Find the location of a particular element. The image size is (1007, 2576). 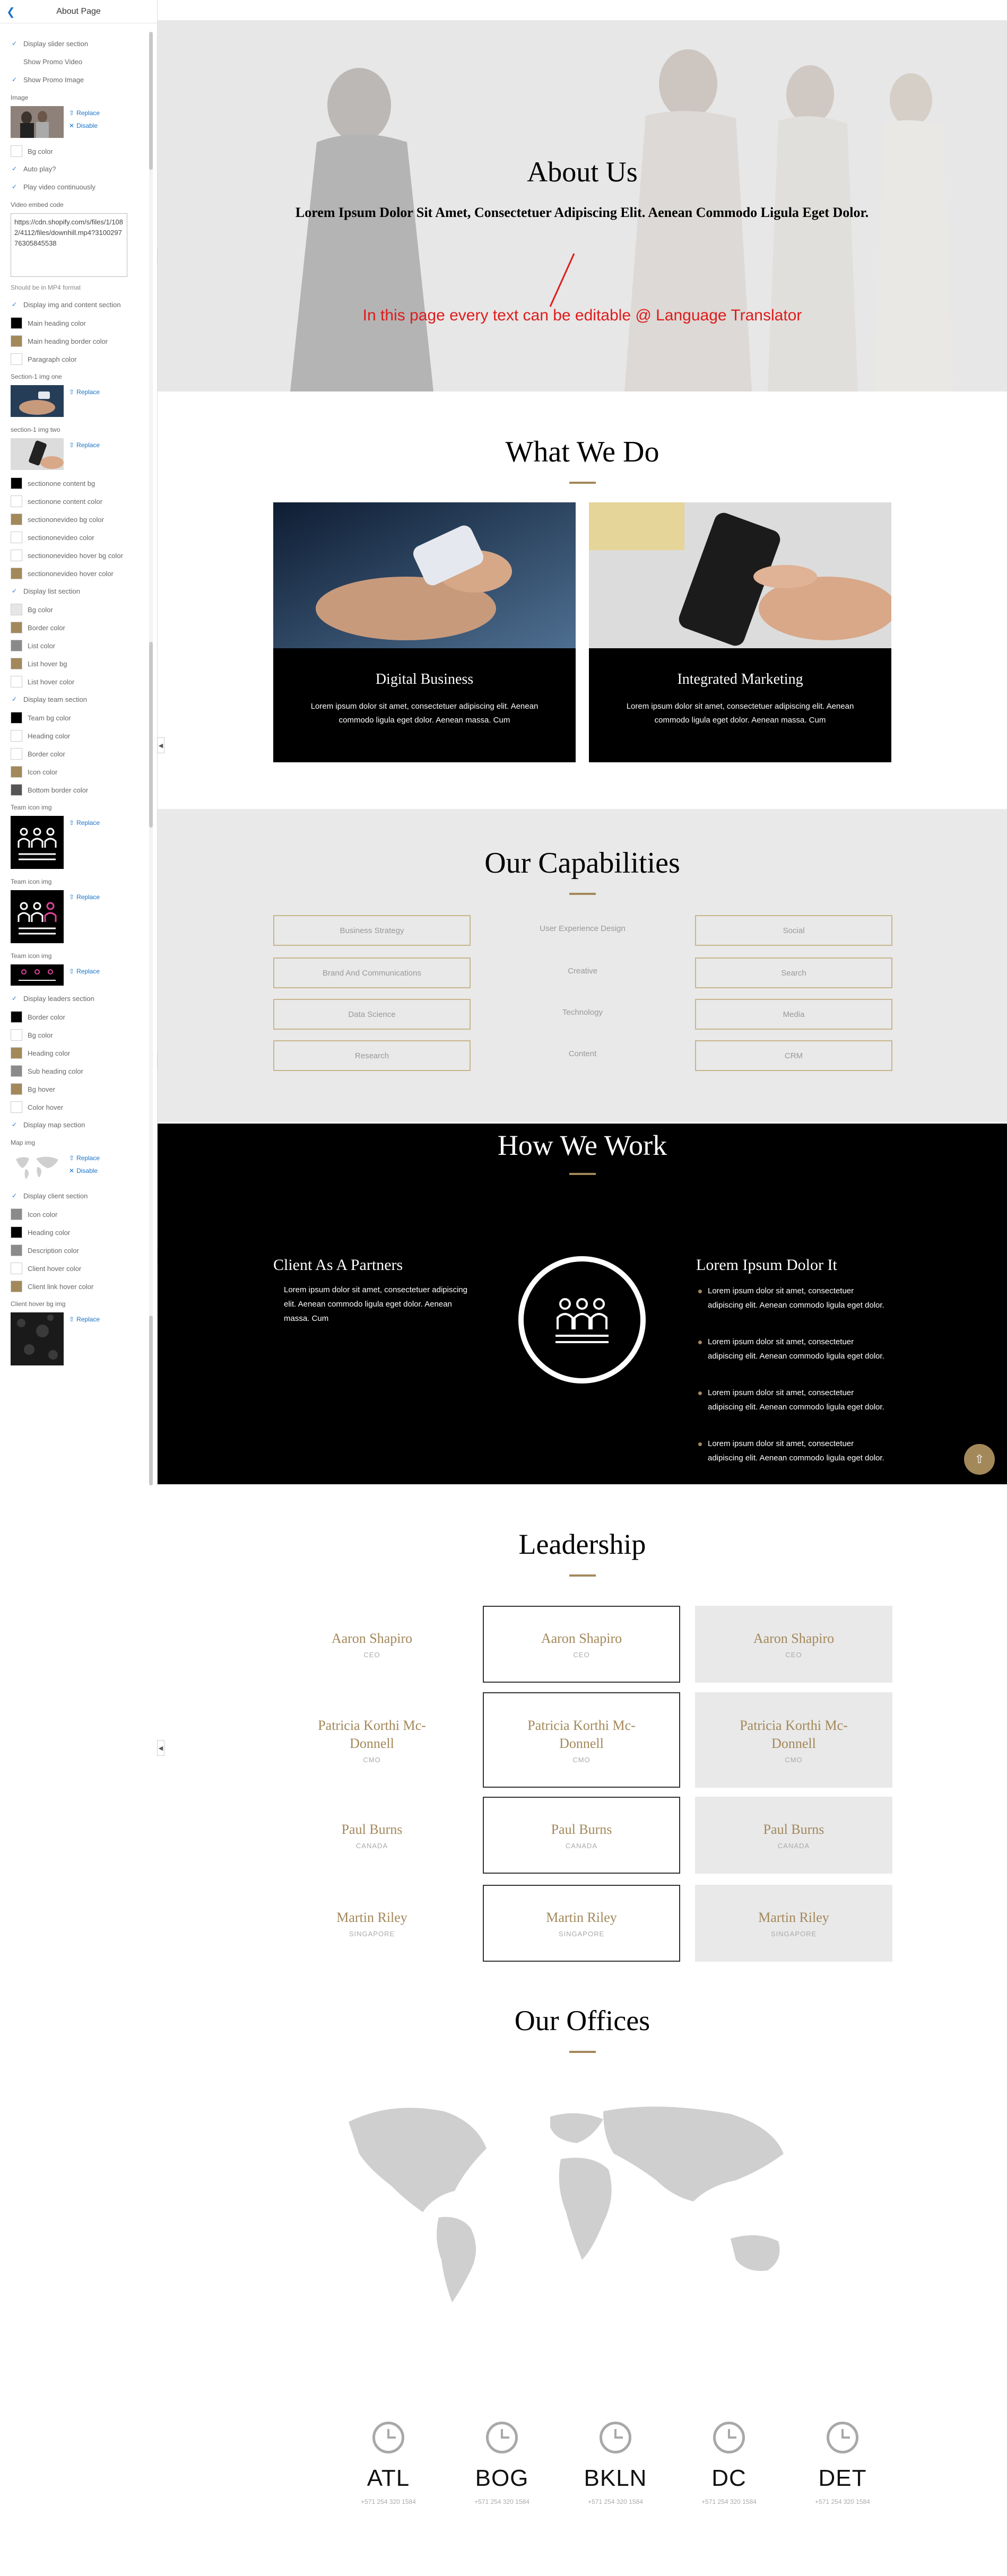

setting-checkbox-row: Show Promo Video is located at coordinates (74, 62).